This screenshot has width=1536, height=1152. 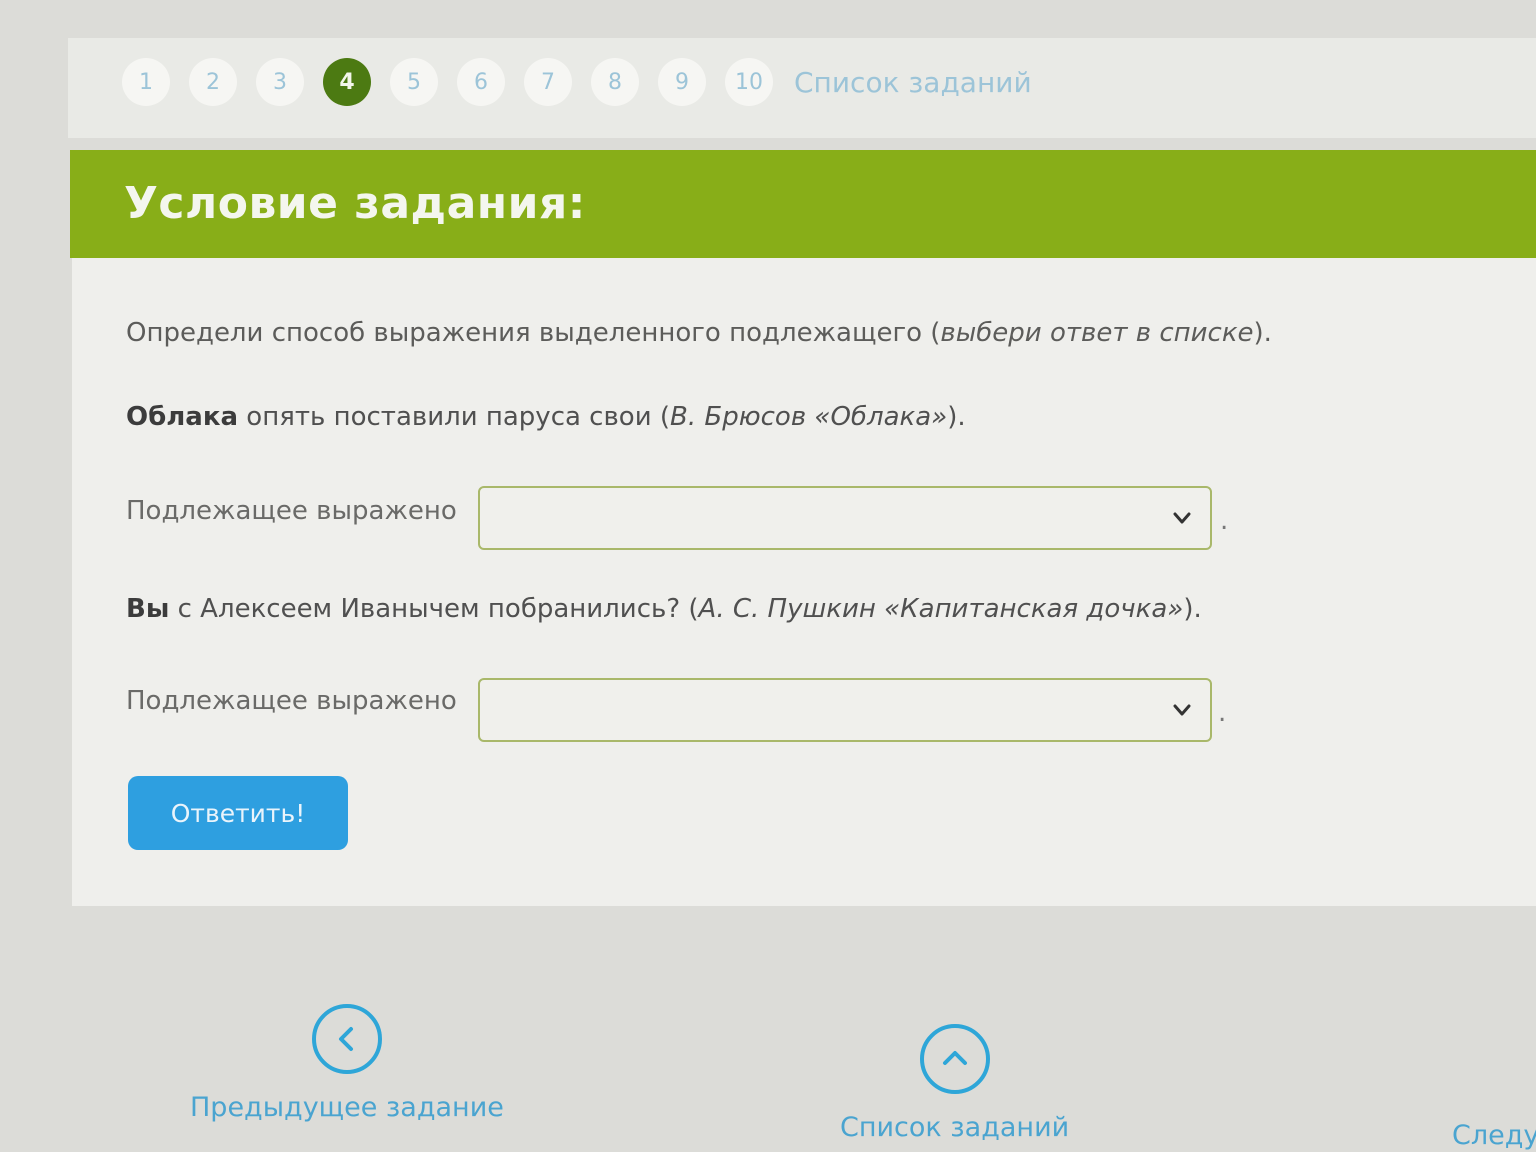 I want to click on task-prompt-end: )., so click(x=1262, y=333).